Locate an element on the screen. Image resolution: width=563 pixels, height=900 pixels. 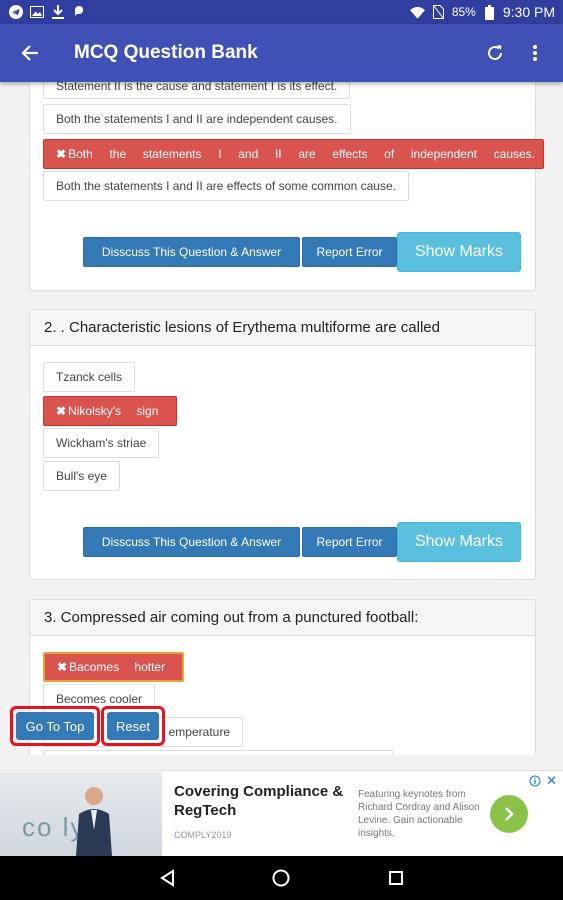
app-title: MCQ Question Bank is located at coordinates (166, 52).